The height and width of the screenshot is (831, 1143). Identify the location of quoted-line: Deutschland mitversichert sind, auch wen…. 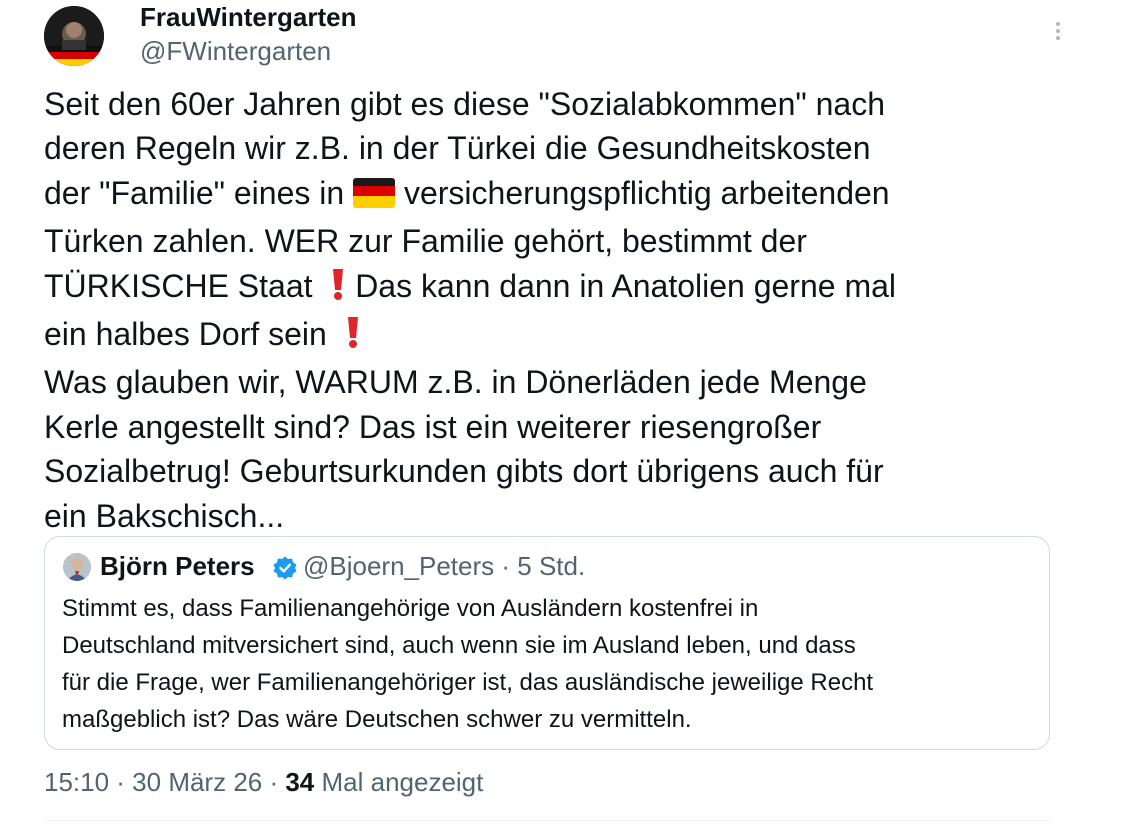
(459, 645).